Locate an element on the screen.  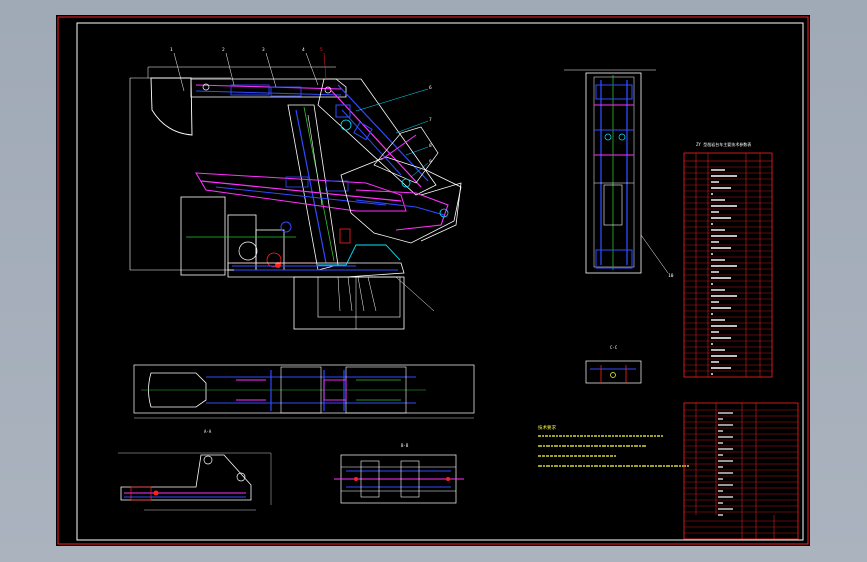
svg-text: 8 is located at coordinates (430, 146).